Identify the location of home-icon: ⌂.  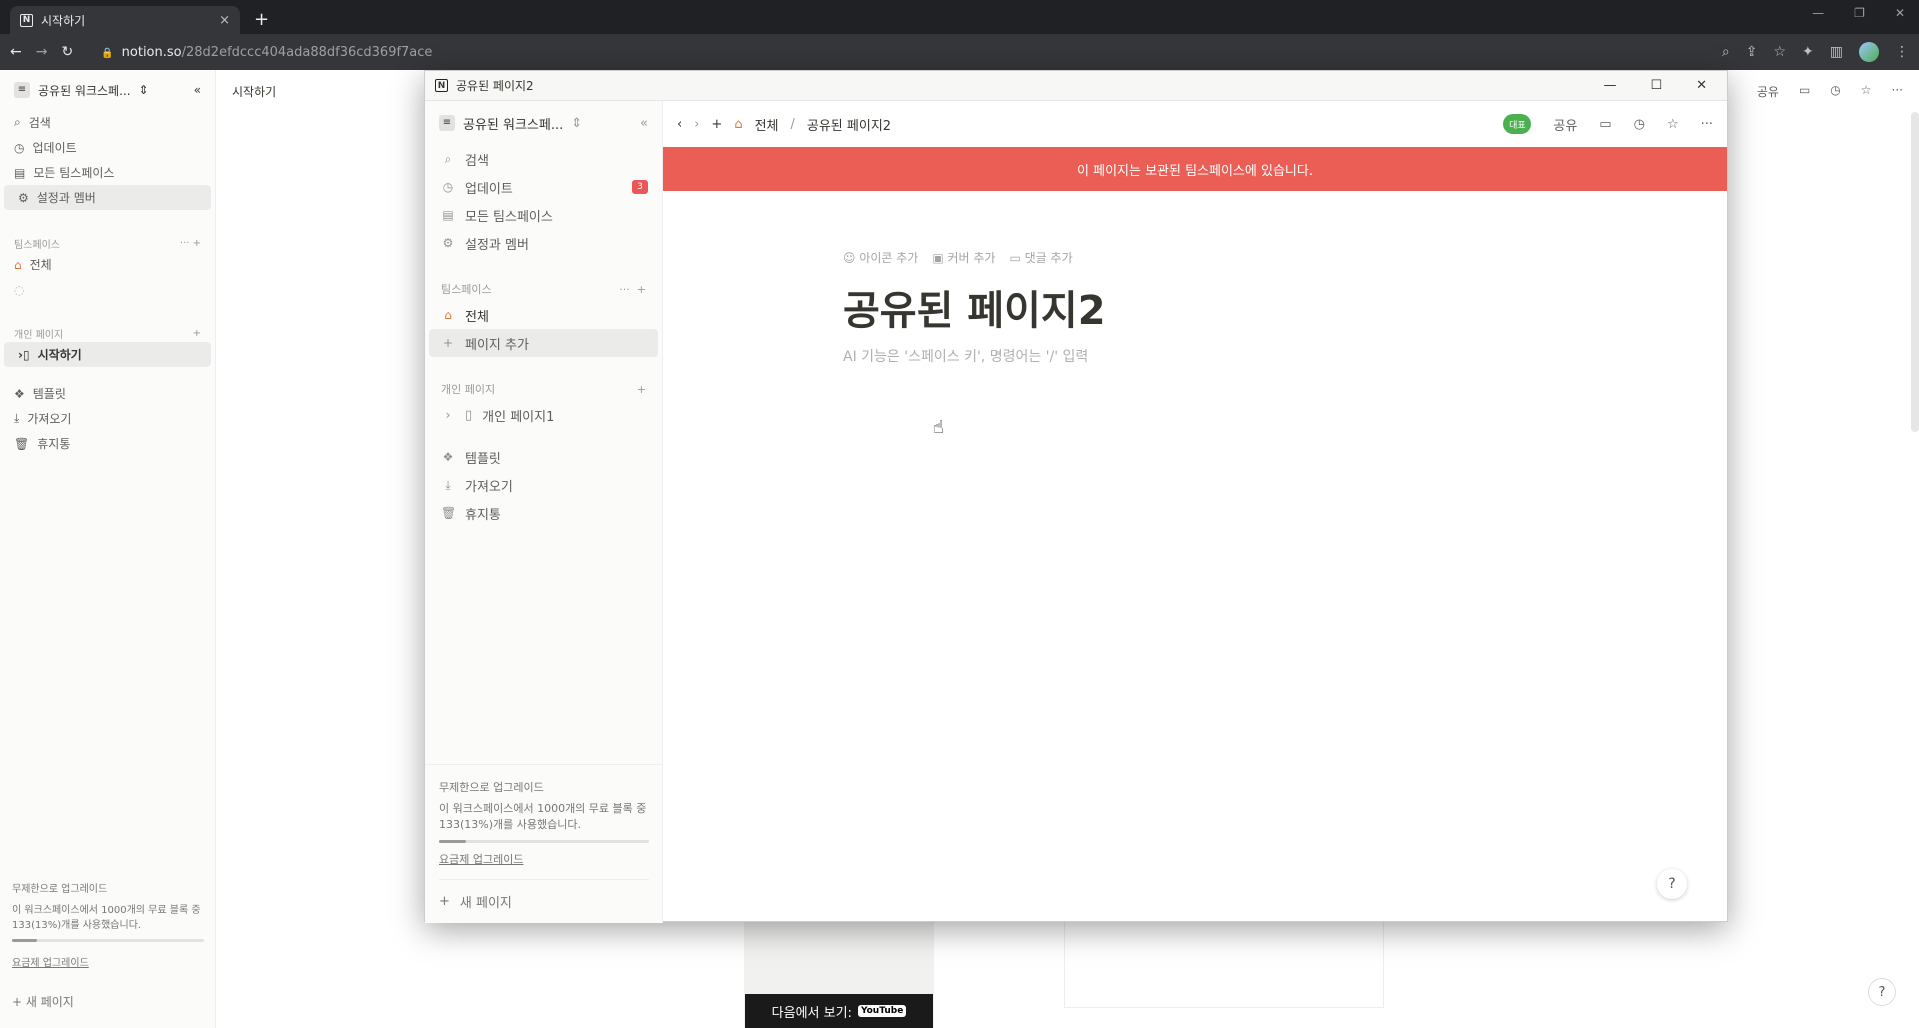
(18, 264).